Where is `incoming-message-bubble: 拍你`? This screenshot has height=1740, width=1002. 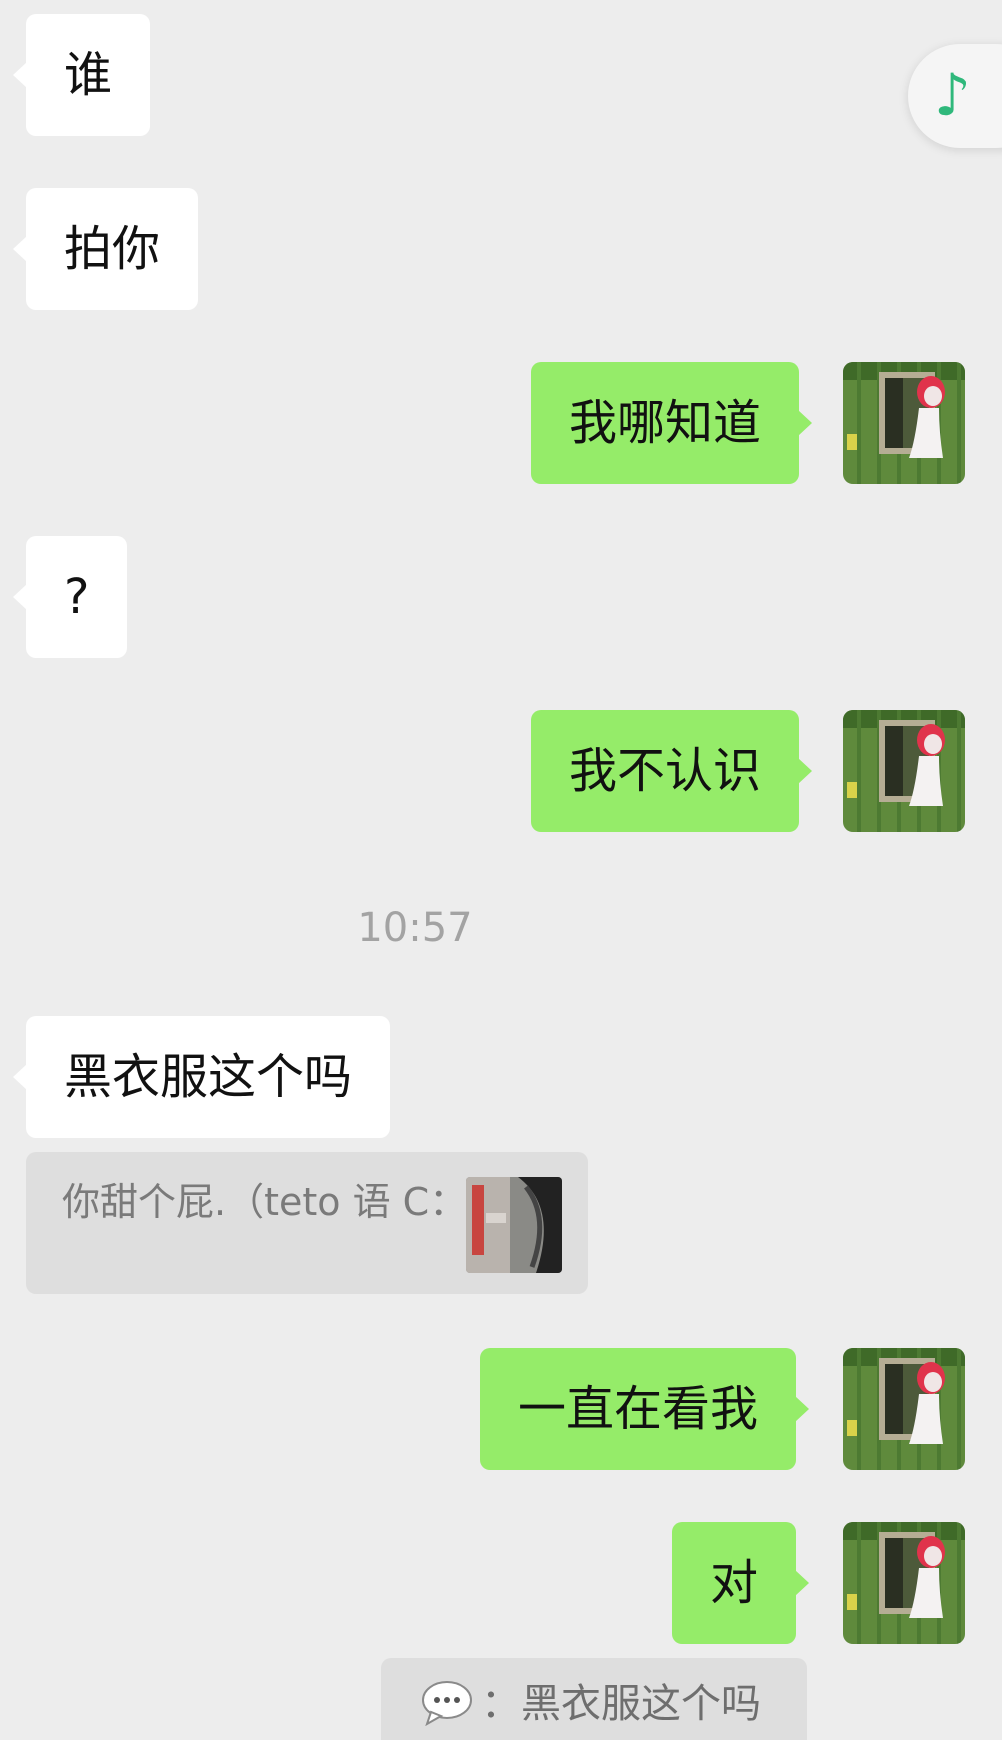 incoming-message-bubble: 拍你 is located at coordinates (105, 249).